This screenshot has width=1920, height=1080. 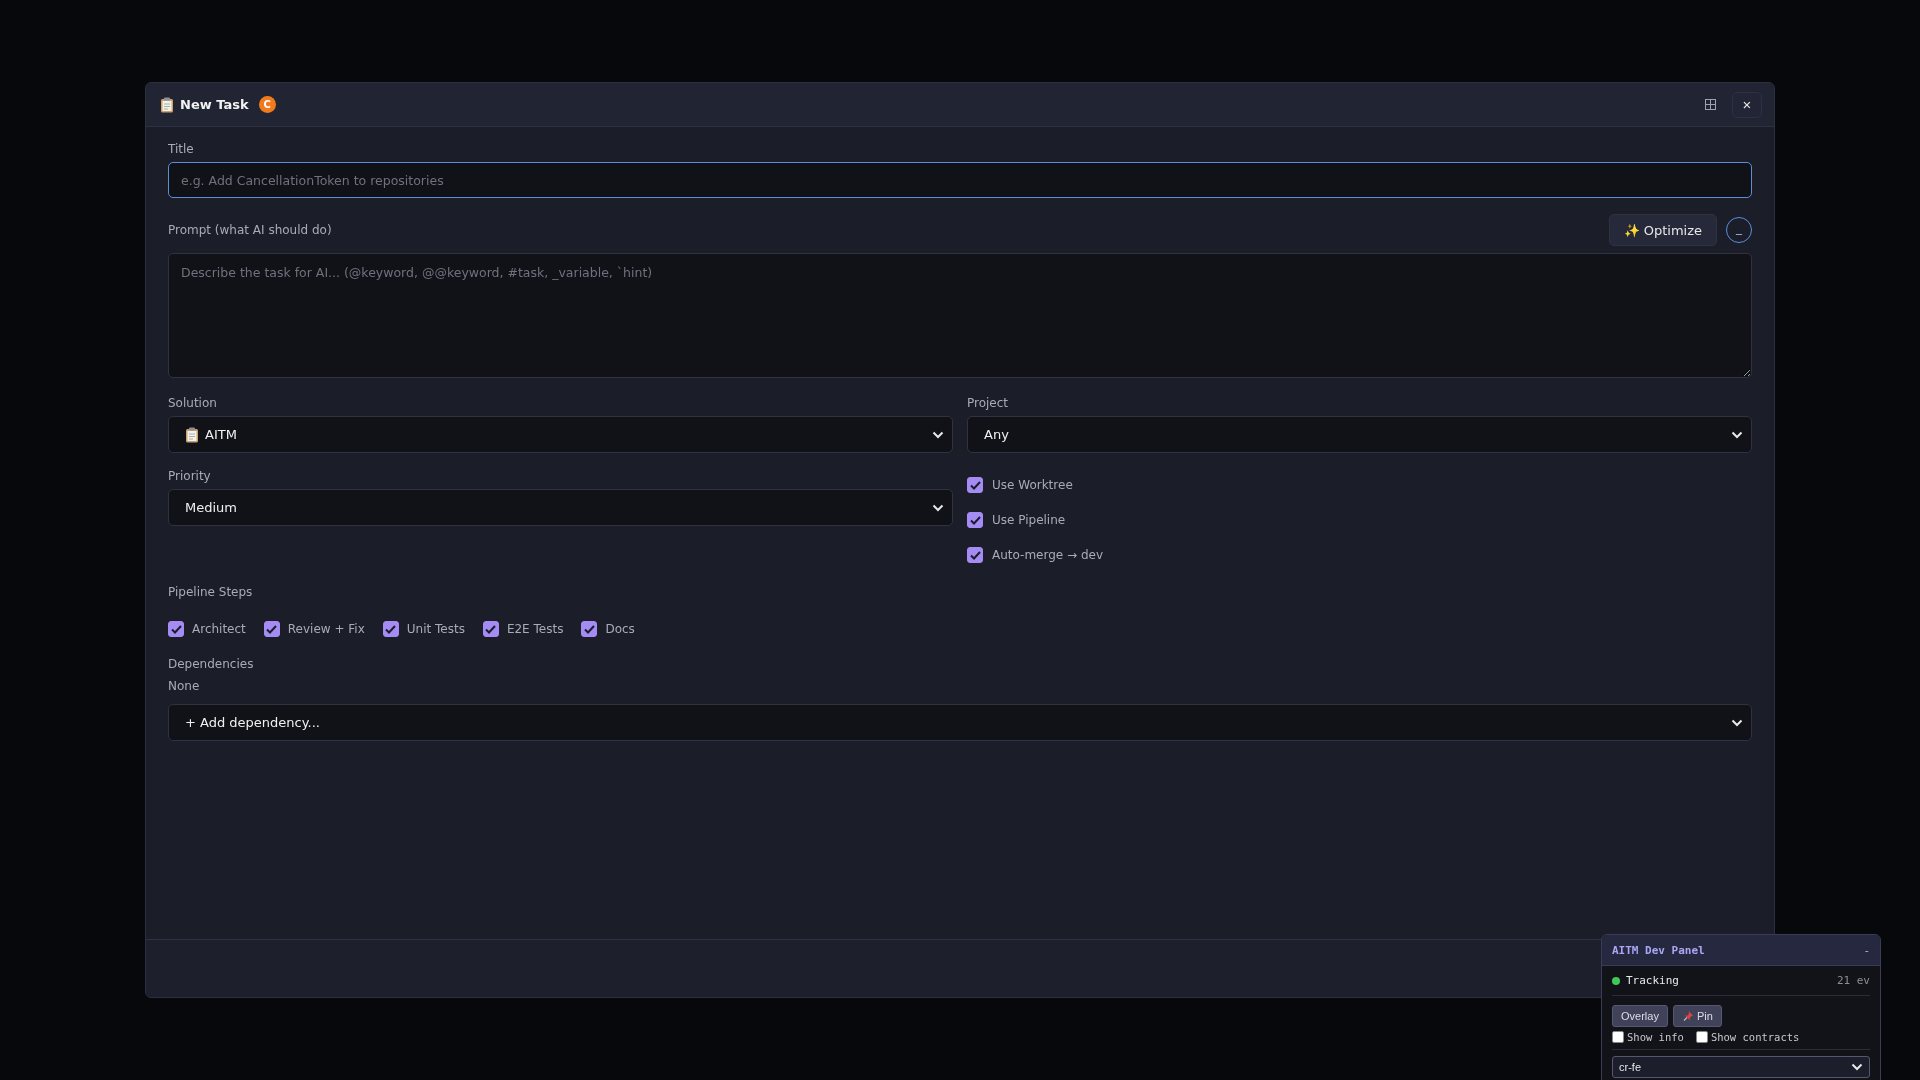 I want to click on optimize-button: ✨ Optimize, so click(x=1662, y=230).